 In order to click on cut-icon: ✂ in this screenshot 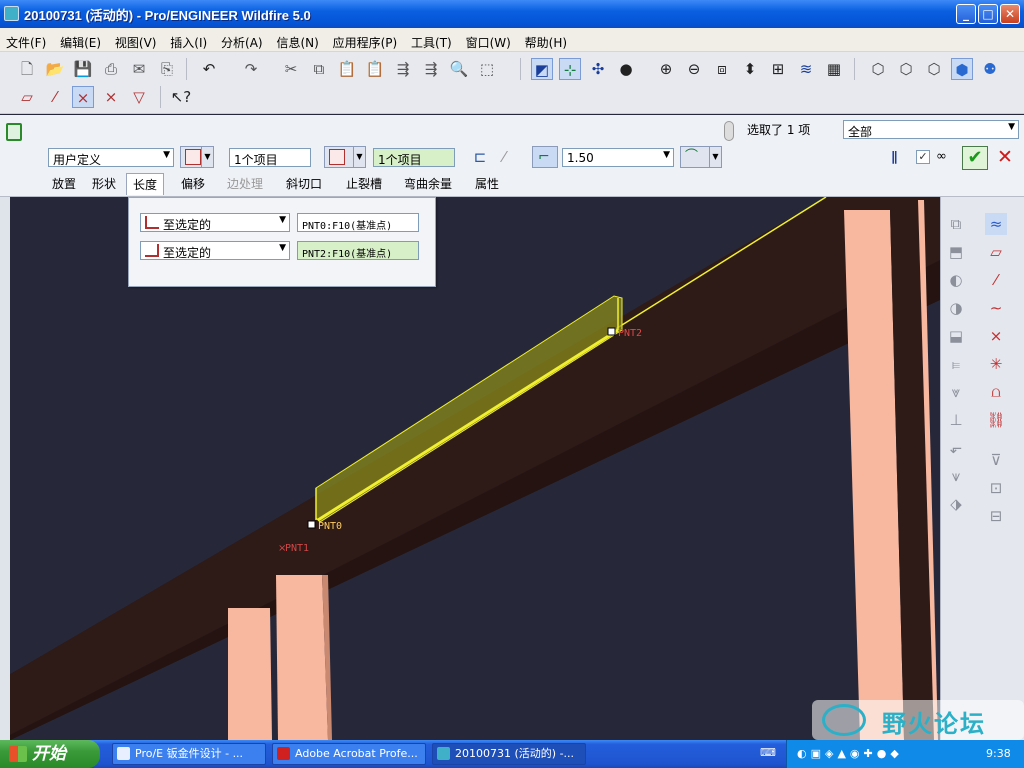, I will do `click(291, 69)`.